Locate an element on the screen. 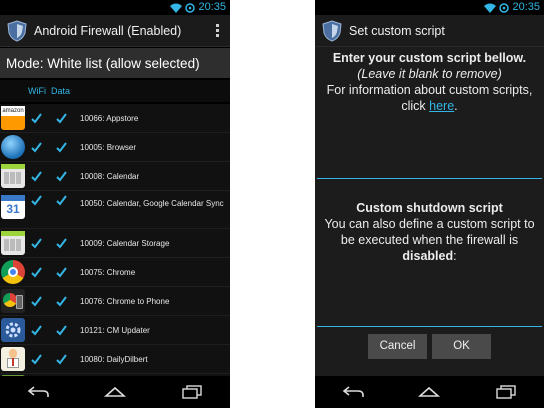 The width and height of the screenshot is (544, 408). browser-icon is located at coordinates (13, 147).